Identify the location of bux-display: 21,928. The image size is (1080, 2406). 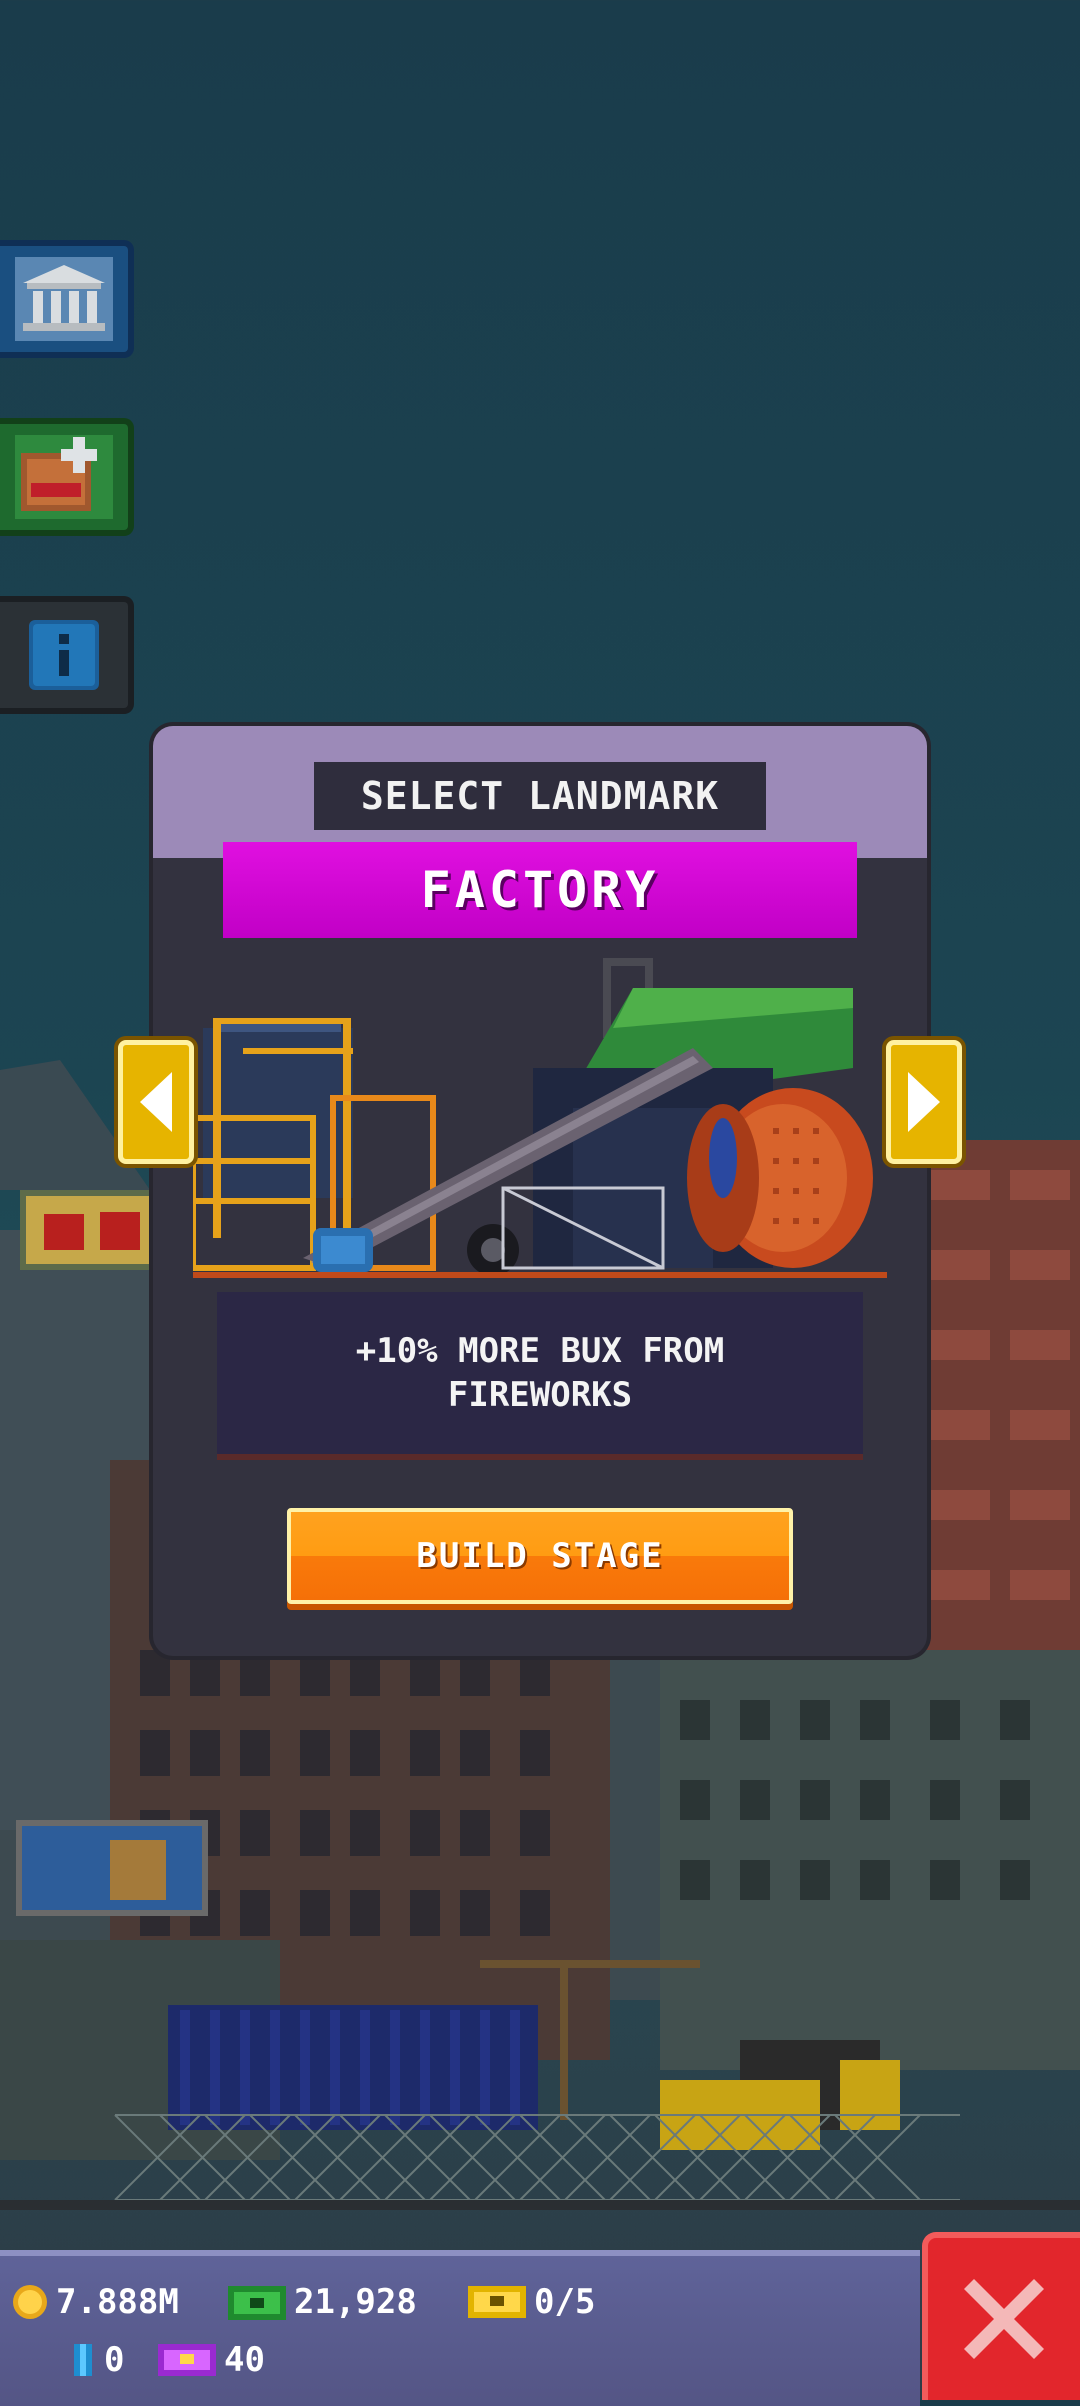
(322, 2302).